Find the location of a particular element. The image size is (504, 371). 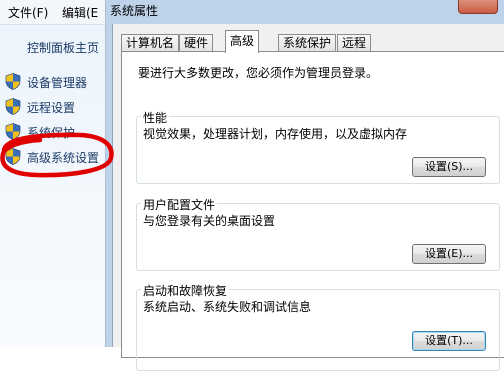

close-button is located at coordinates (478, 7).